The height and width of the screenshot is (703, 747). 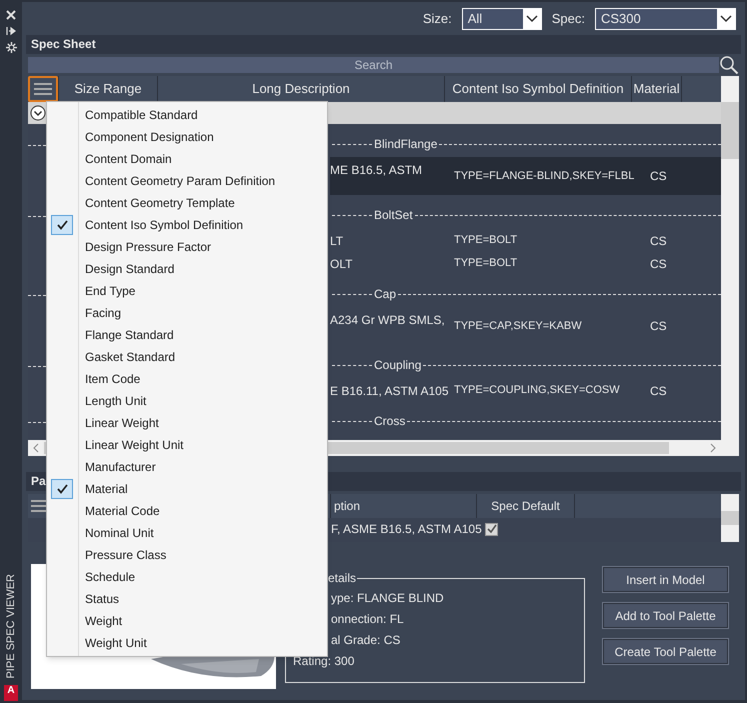 I want to click on table-row: OLT TYPE=BOLT CS, so click(x=525, y=262).